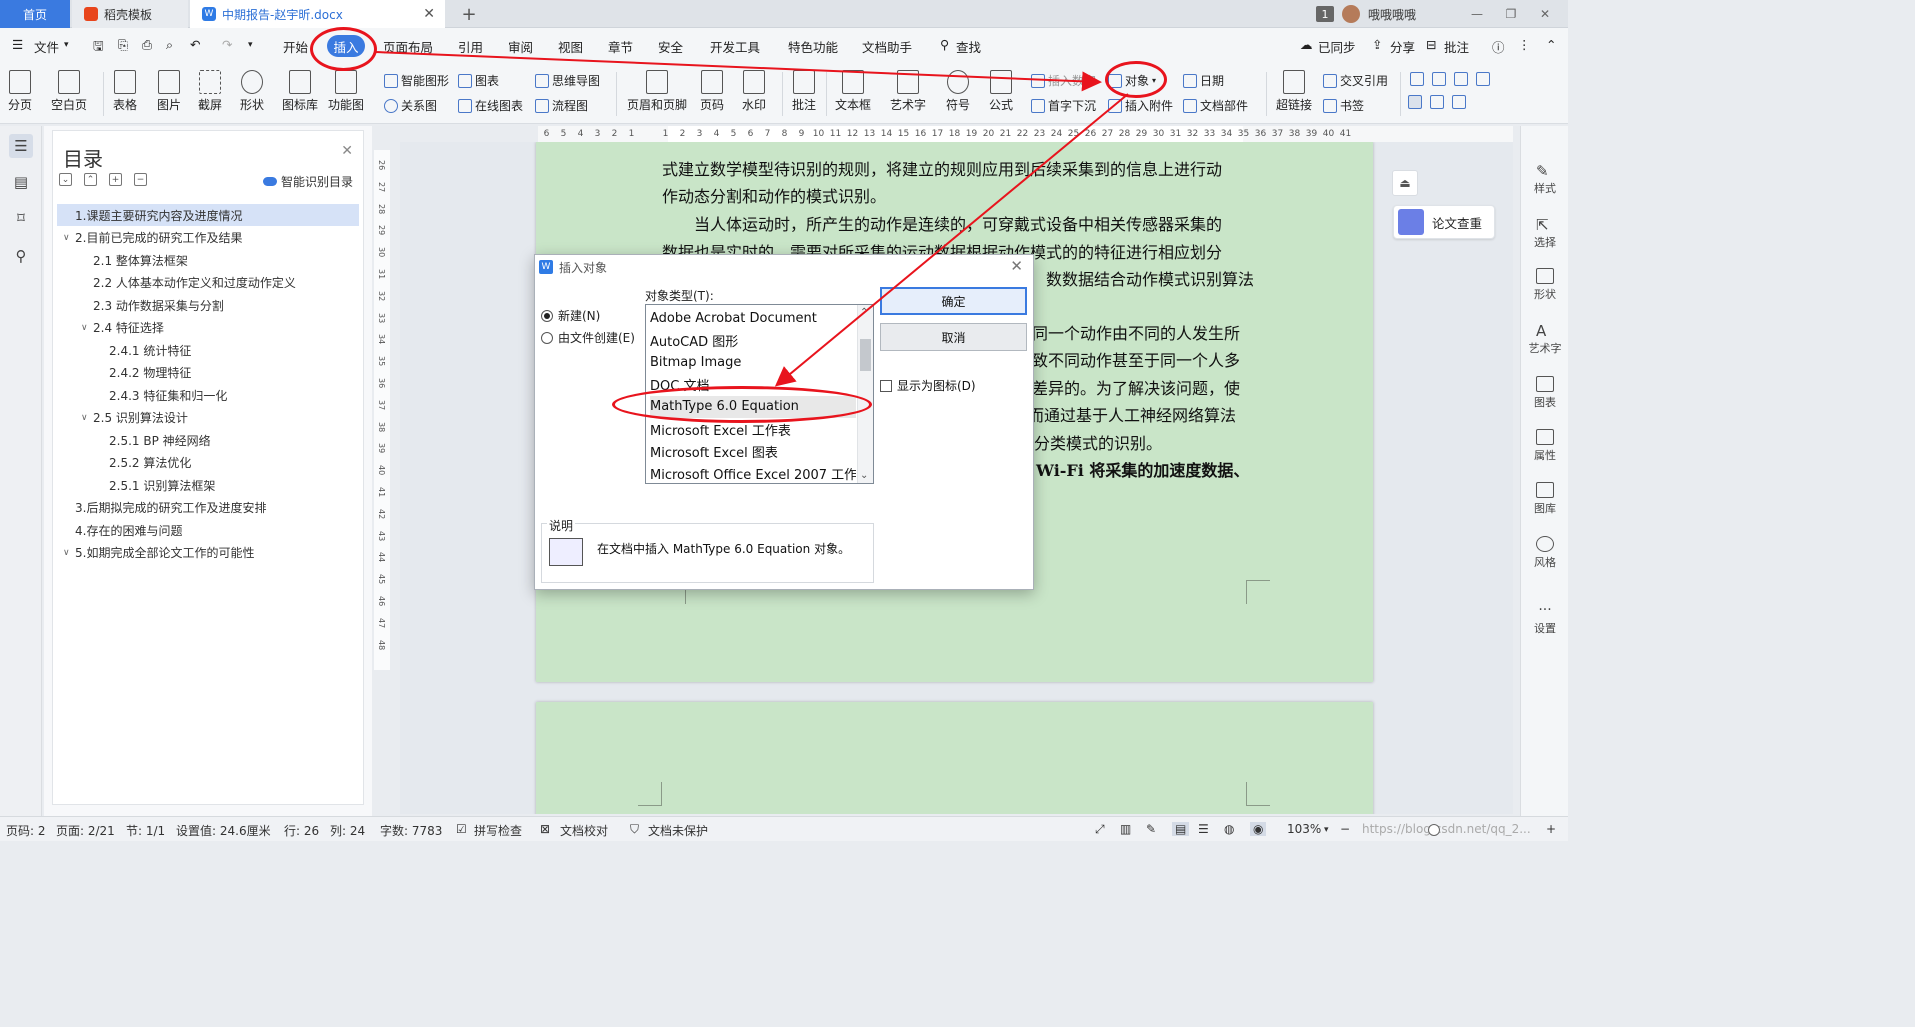 This screenshot has width=1915, height=1027. What do you see at coordinates (1551, 44) in the screenshot?
I see `collapse-ribbon-icon: ⌃` at bounding box center [1551, 44].